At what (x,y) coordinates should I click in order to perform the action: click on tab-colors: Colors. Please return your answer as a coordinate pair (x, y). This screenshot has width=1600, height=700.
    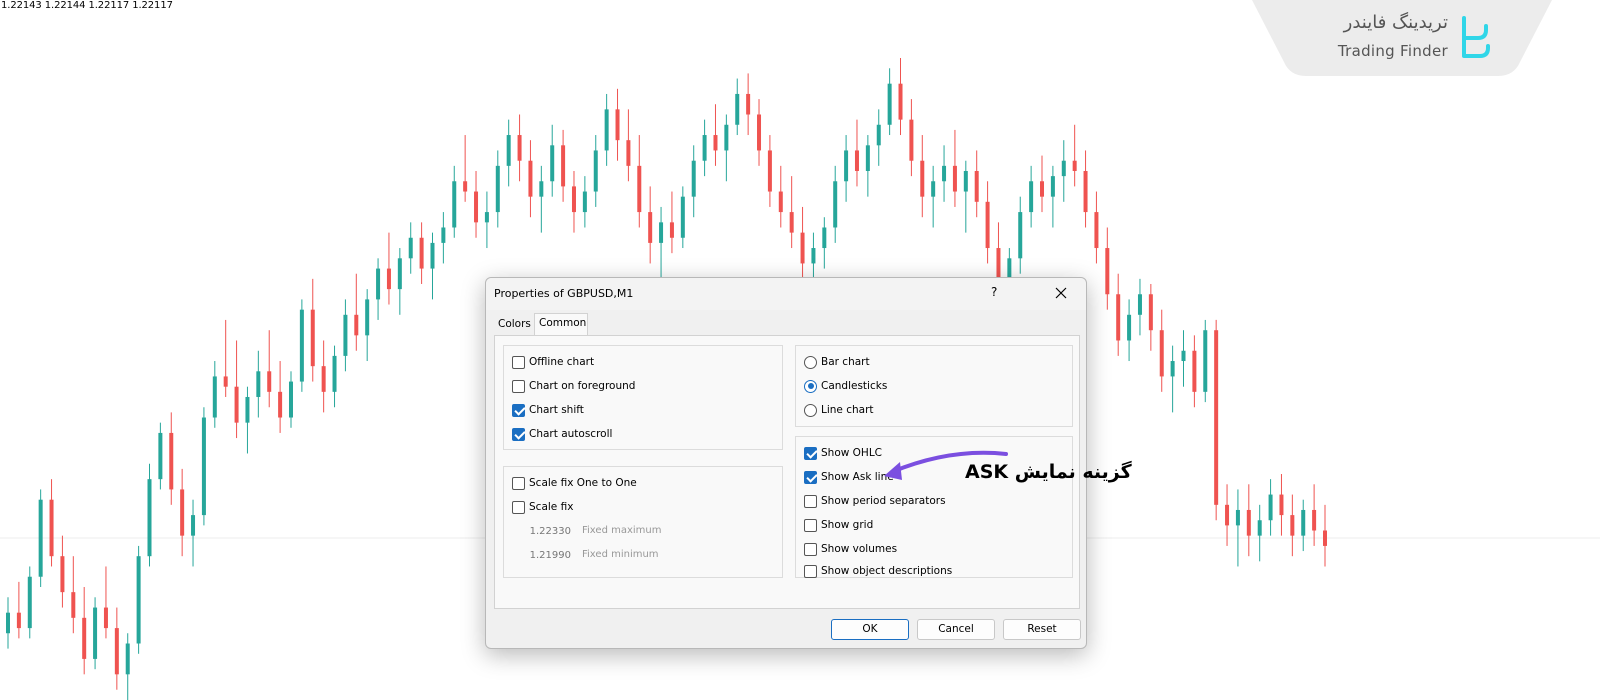
    Looking at the image, I should click on (514, 324).